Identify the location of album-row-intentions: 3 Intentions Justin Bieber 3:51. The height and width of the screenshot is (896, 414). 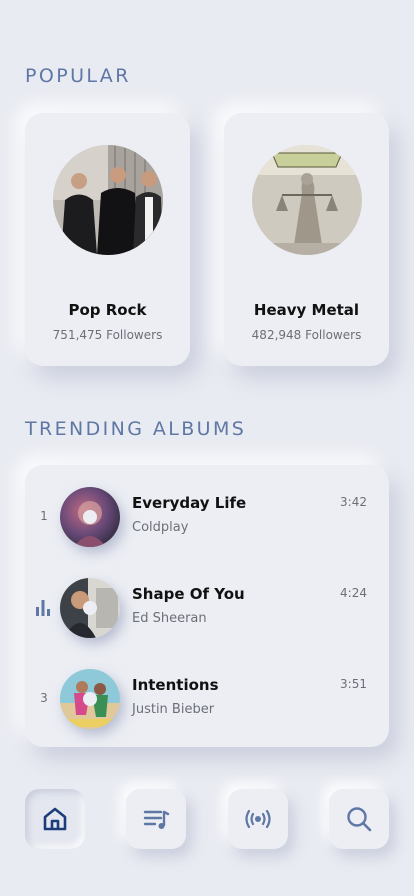
(207, 699).